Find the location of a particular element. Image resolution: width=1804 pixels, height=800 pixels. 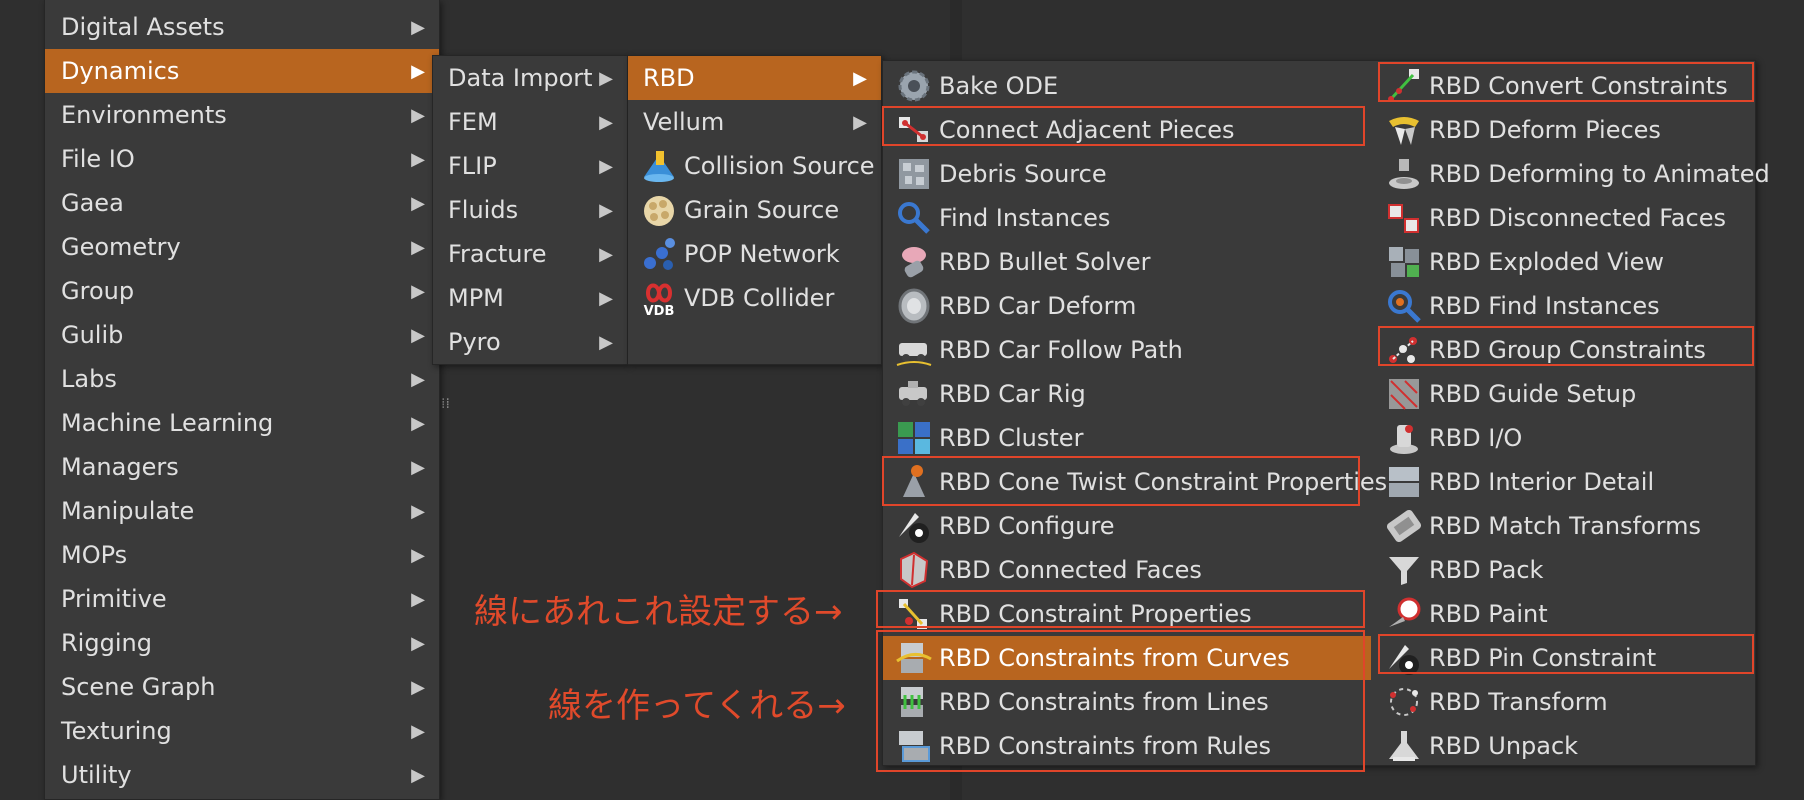

constraints-curves-icon is located at coordinates (914, 658).